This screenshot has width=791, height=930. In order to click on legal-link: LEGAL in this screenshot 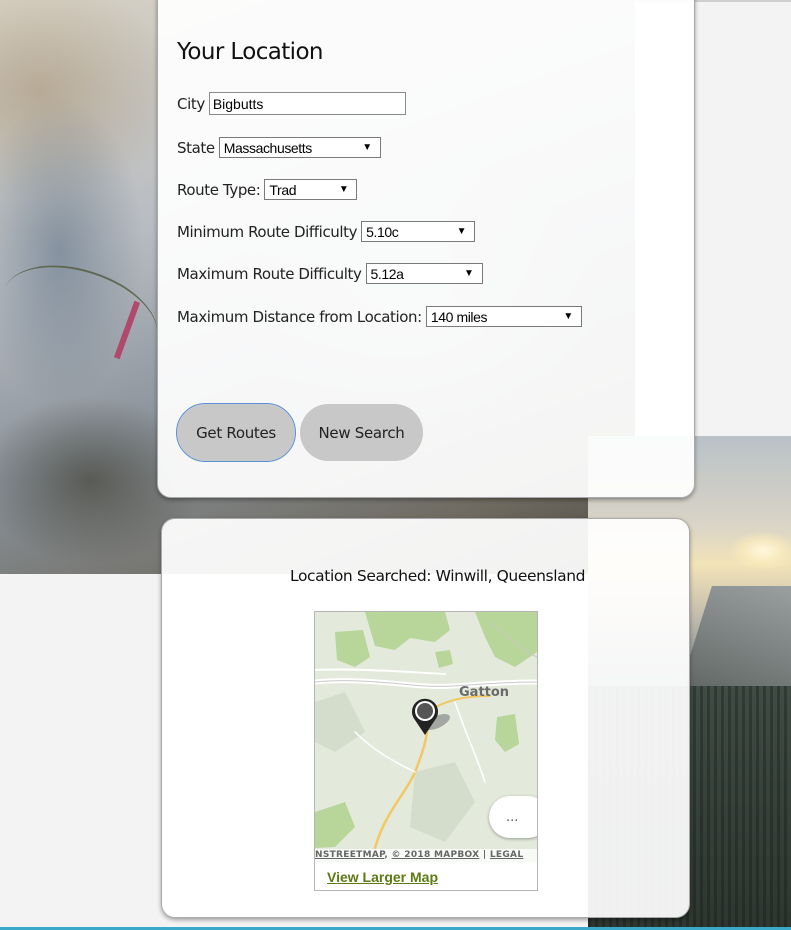, I will do `click(506, 855)`.